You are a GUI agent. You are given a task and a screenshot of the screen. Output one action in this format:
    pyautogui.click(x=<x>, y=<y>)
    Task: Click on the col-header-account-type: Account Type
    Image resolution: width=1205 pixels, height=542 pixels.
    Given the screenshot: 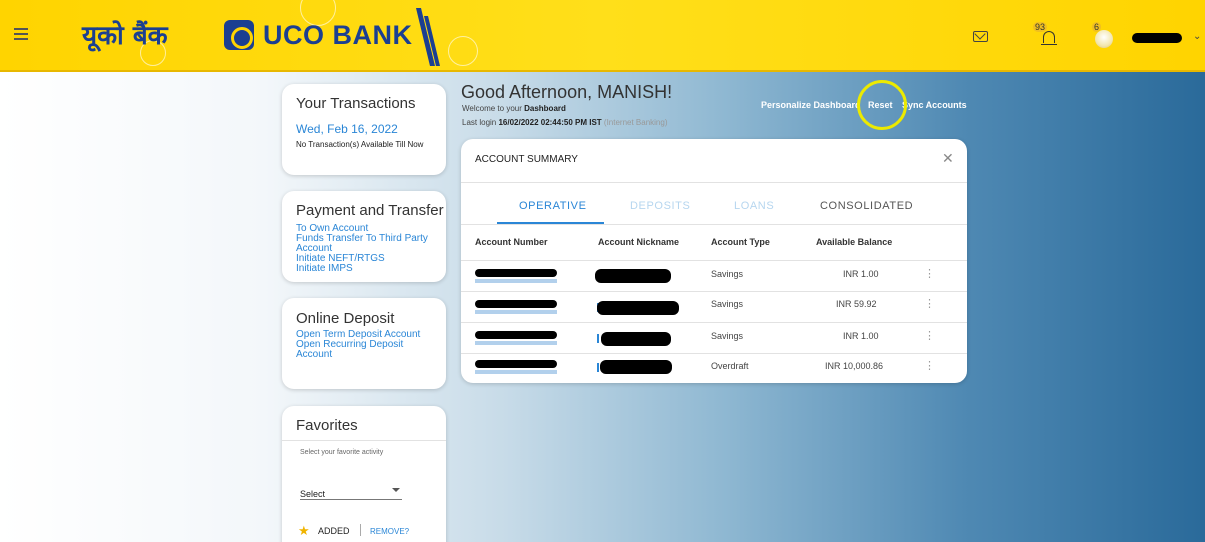 What is the action you would take?
    pyautogui.click(x=740, y=242)
    